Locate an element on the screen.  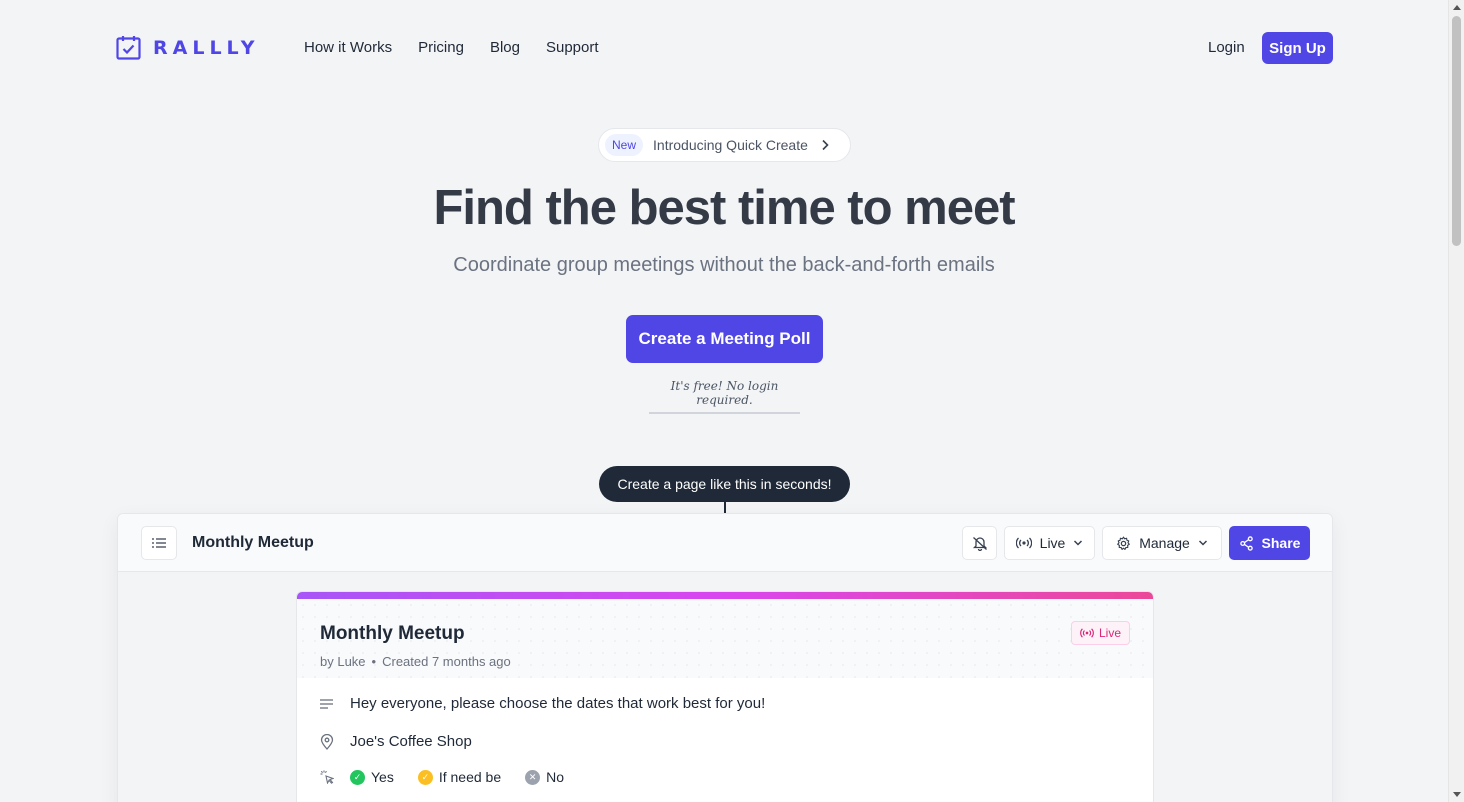
legend-row: ✓ Yes ✓ If need be ✕ No is located at coordinates (446, 777).